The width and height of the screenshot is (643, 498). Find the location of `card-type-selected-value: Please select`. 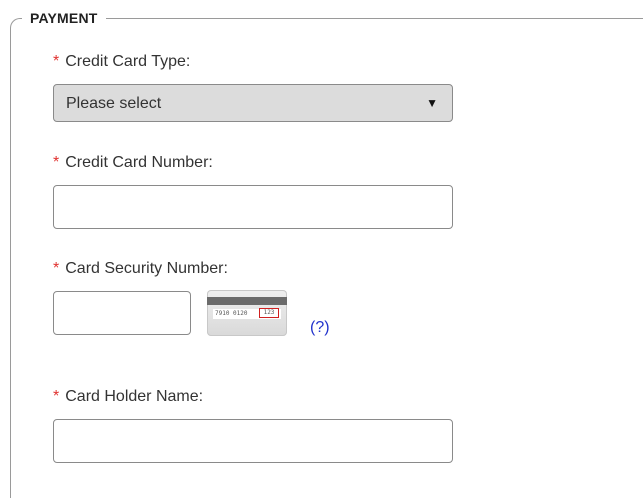

card-type-selected-value: Please select is located at coordinates (114, 103).